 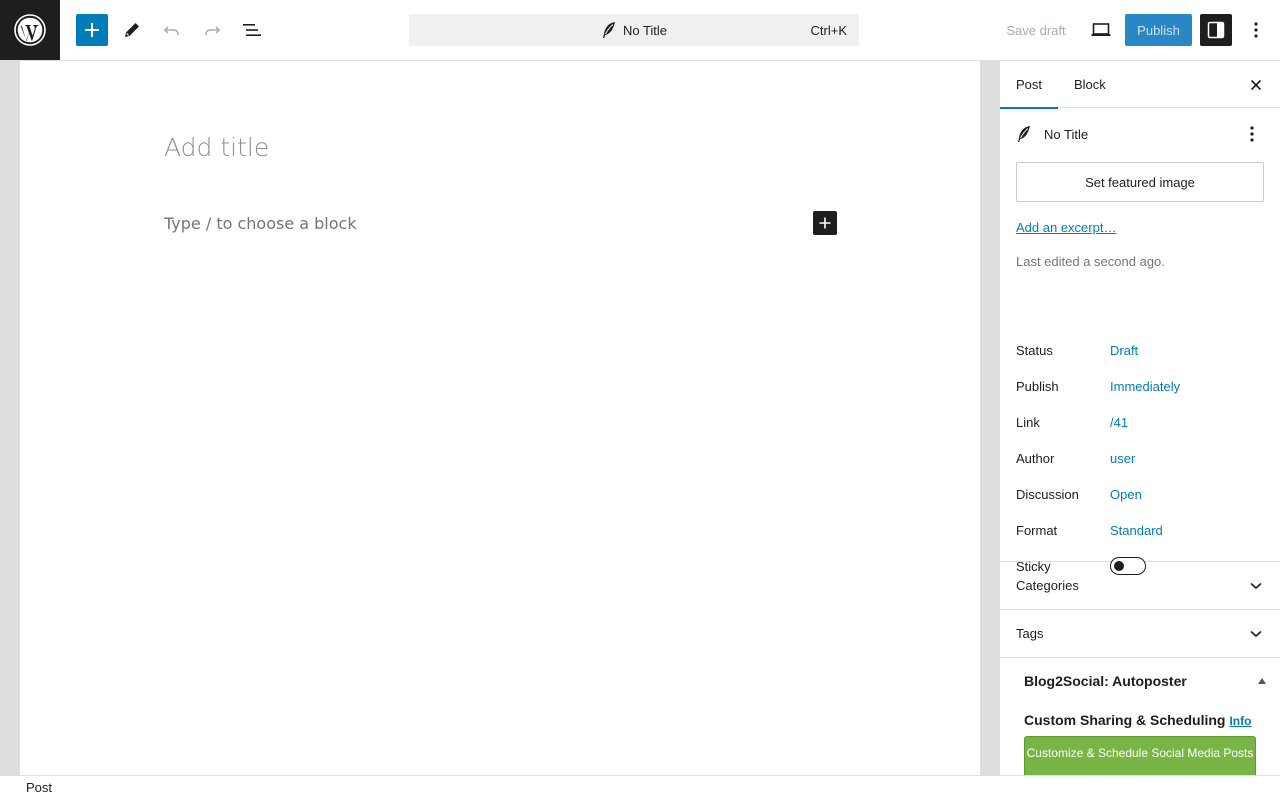 I want to click on tools-button, so click(x=132, y=30).